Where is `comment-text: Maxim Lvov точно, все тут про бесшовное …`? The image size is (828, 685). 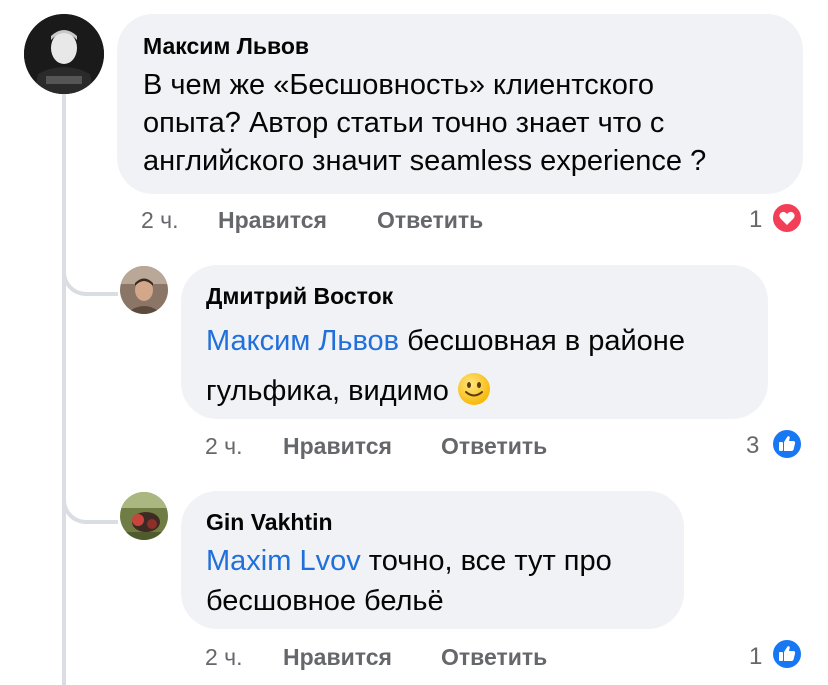
comment-text: Maxim Lvov точно, все тут про бесшовное … is located at coordinates (441, 581).